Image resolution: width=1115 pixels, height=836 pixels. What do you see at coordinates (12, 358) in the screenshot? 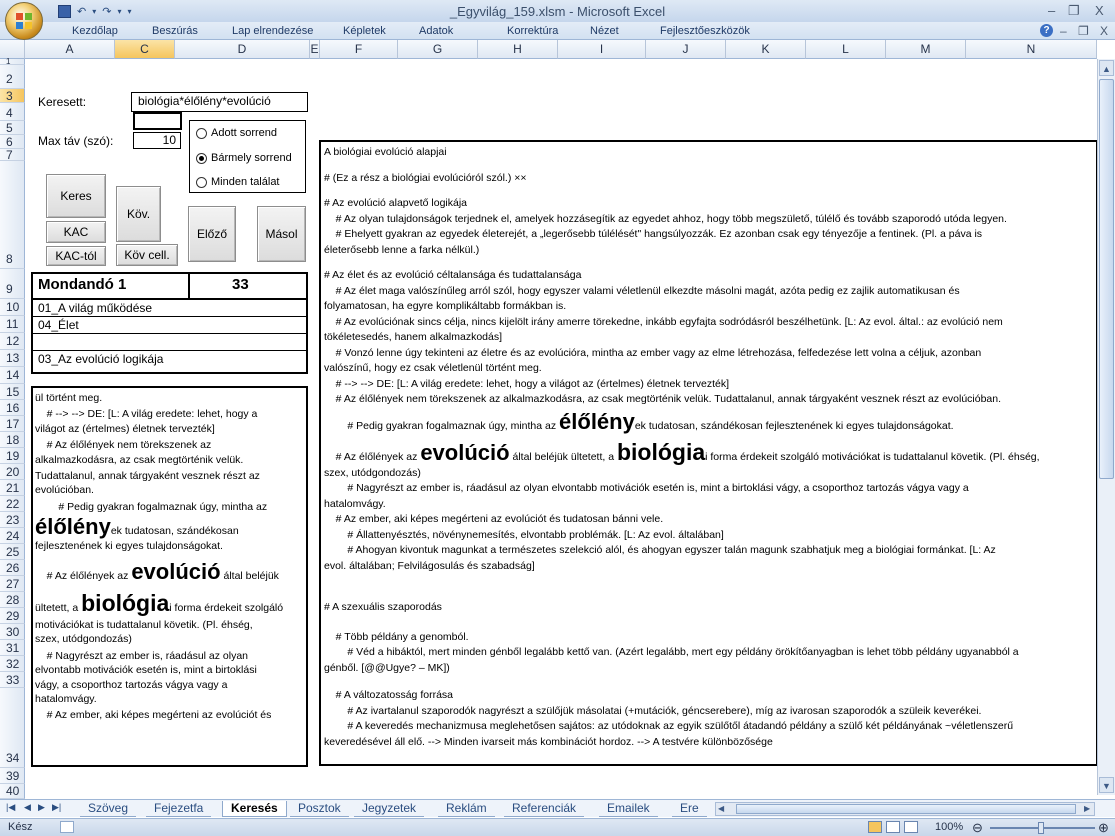
I see `row-header: 13` at bounding box center [12, 358].